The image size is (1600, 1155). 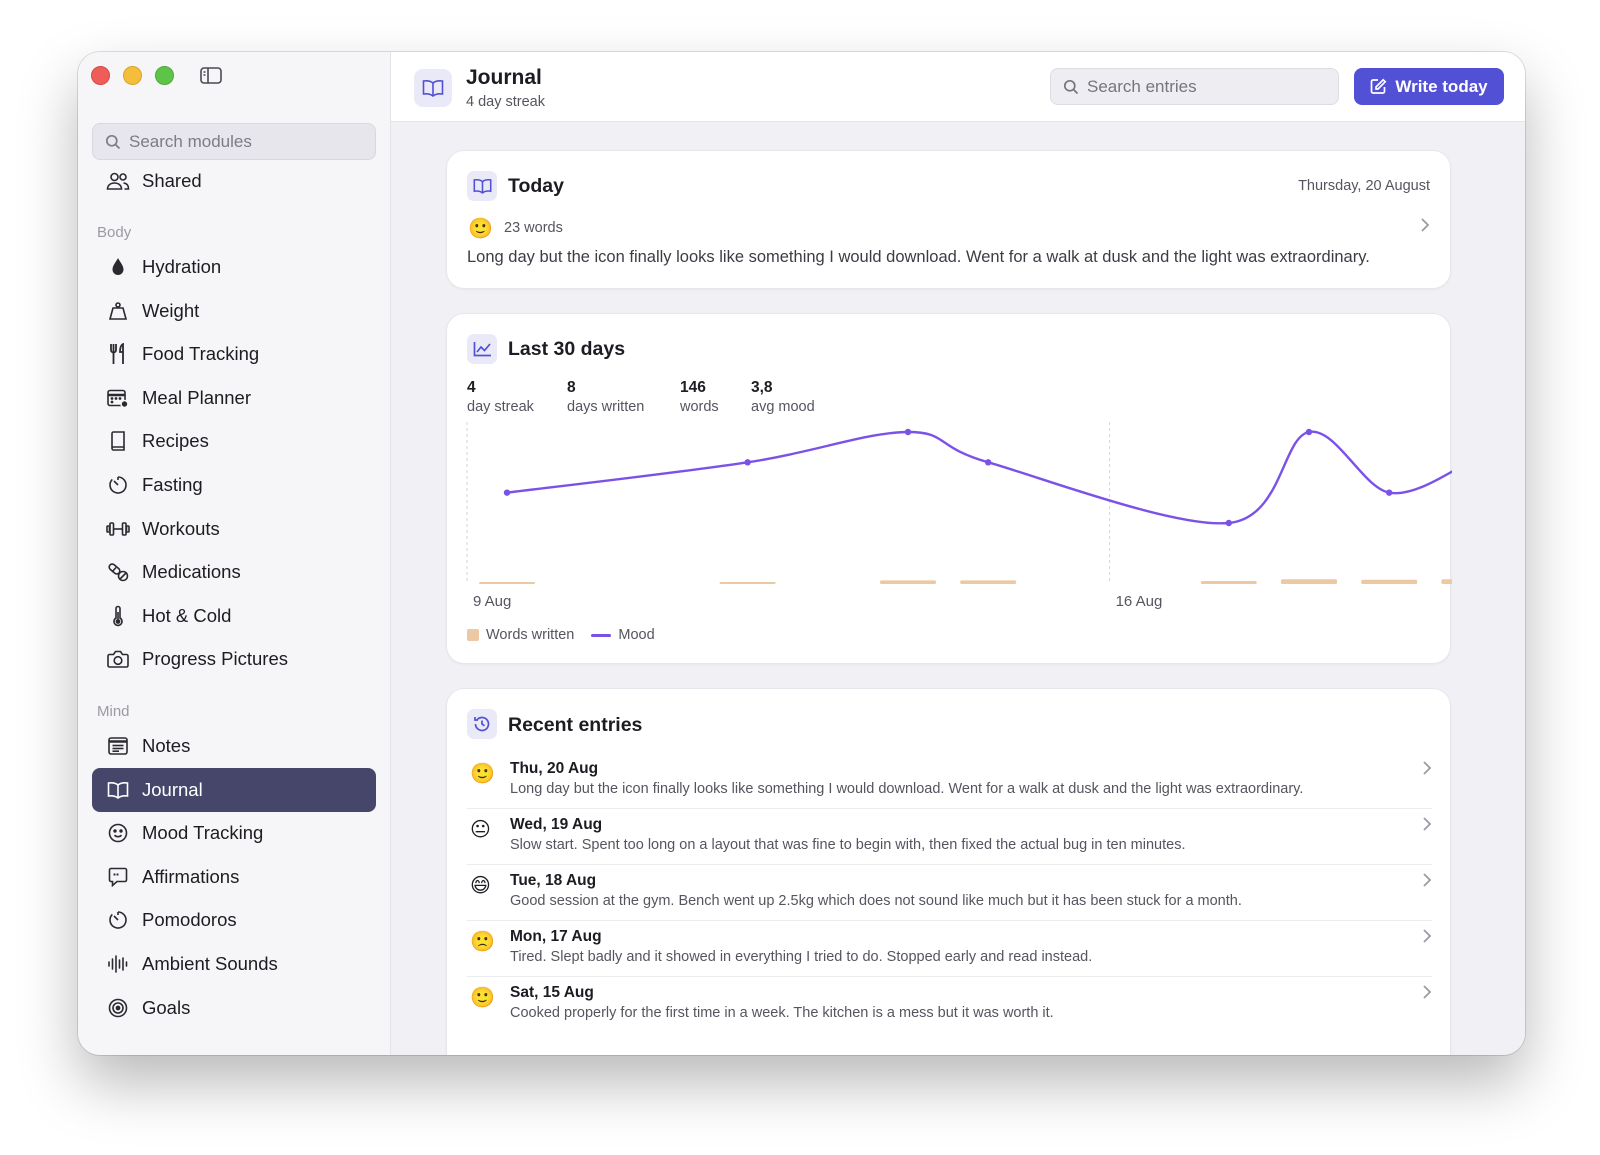 What do you see at coordinates (197, 397) in the screenshot?
I see `sidebar-item-label: Meal Planner` at bounding box center [197, 397].